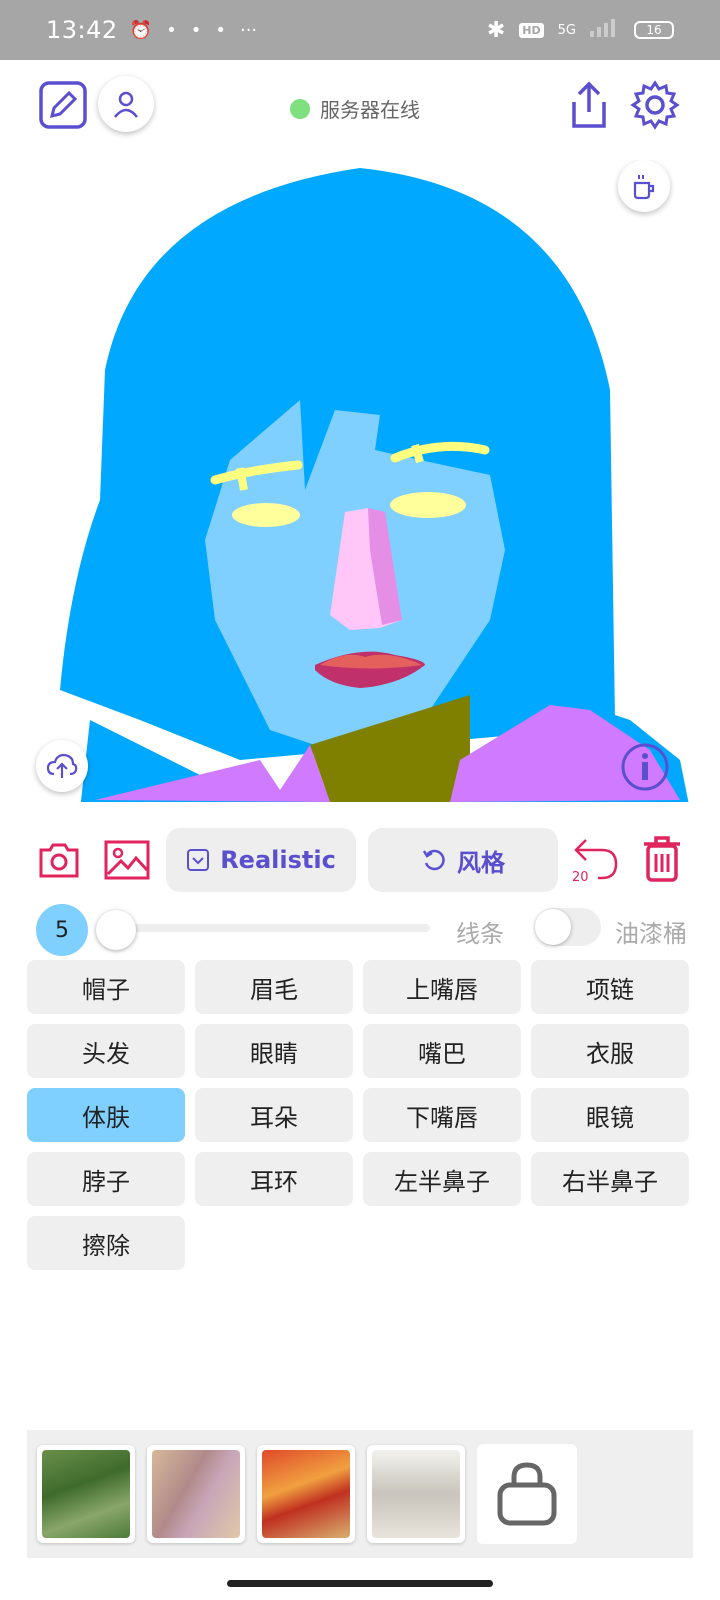 Image resolution: width=720 pixels, height=1600 pixels. Describe the element at coordinates (605, 30) in the screenshot. I see `signal-icon` at that location.